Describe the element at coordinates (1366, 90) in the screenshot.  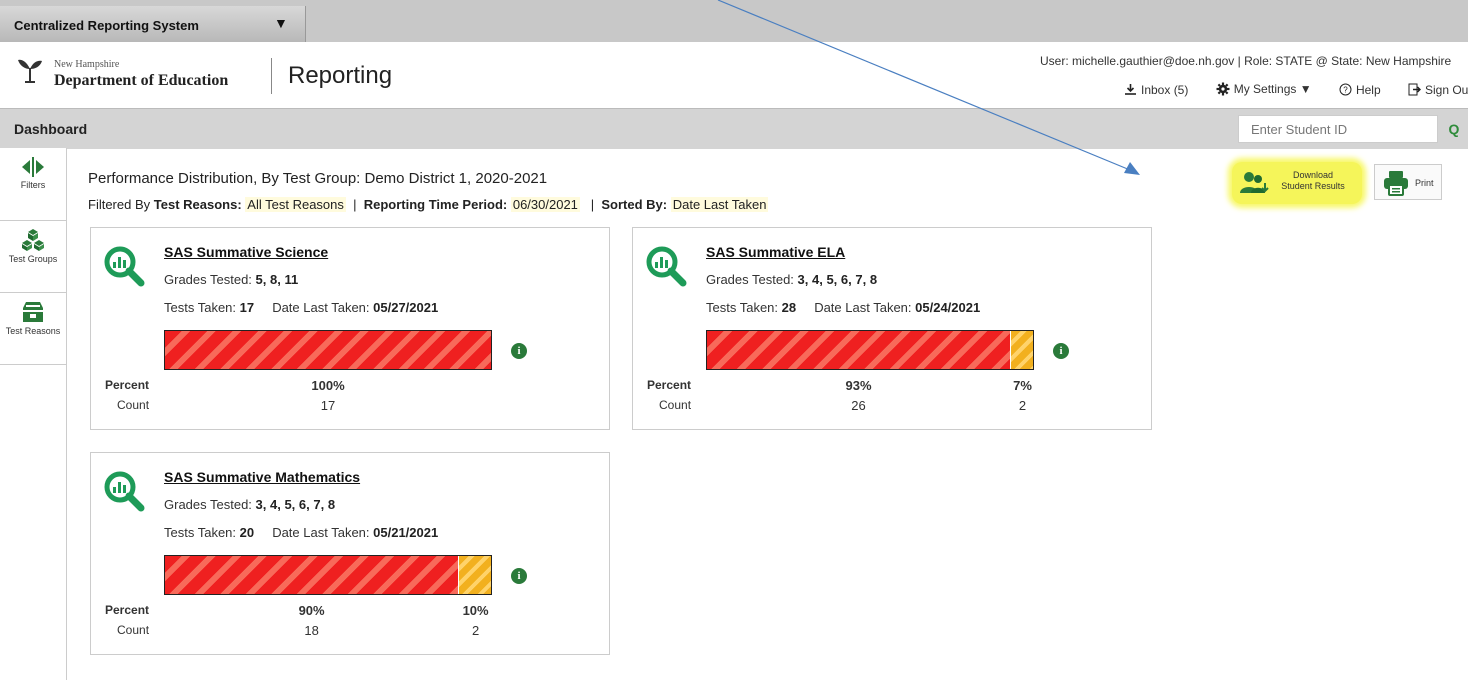
I see `help-link: ? Help` at that location.